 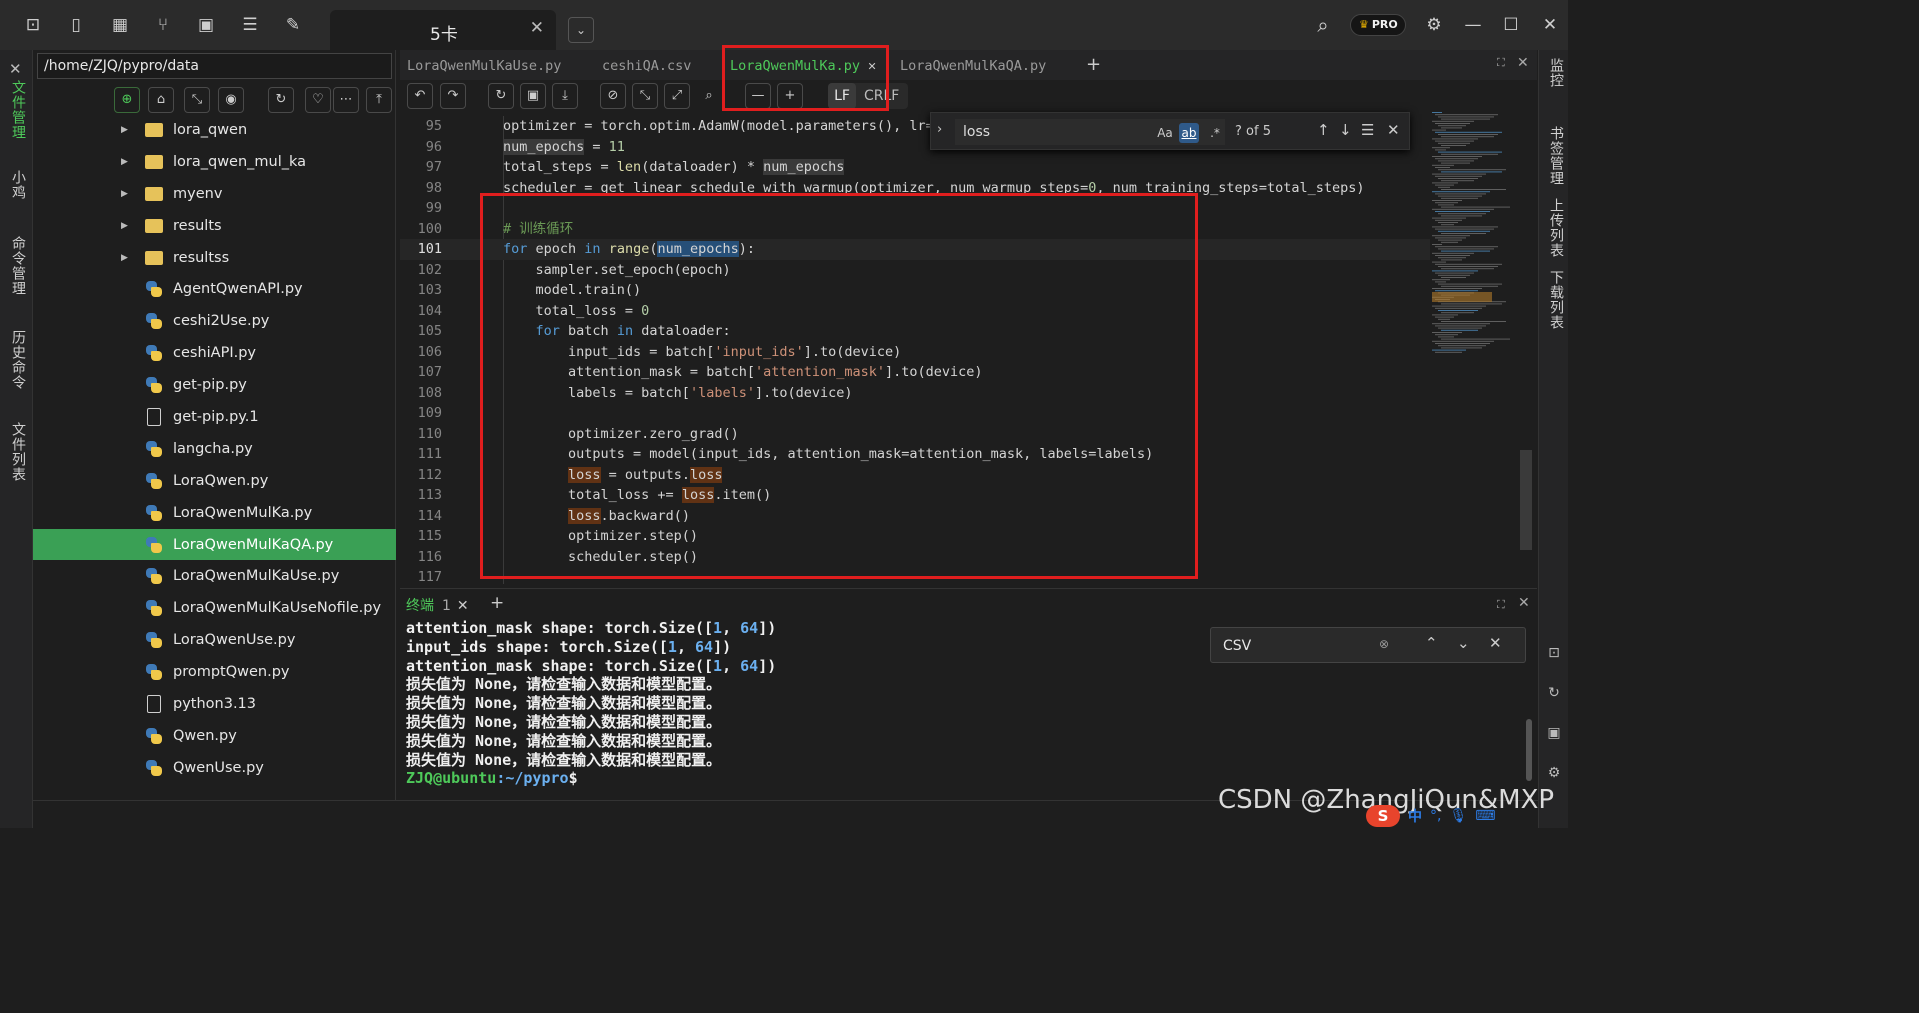 What do you see at coordinates (18, 185) in the screenshot?
I see `rail-chicken: 小鸡` at bounding box center [18, 185].